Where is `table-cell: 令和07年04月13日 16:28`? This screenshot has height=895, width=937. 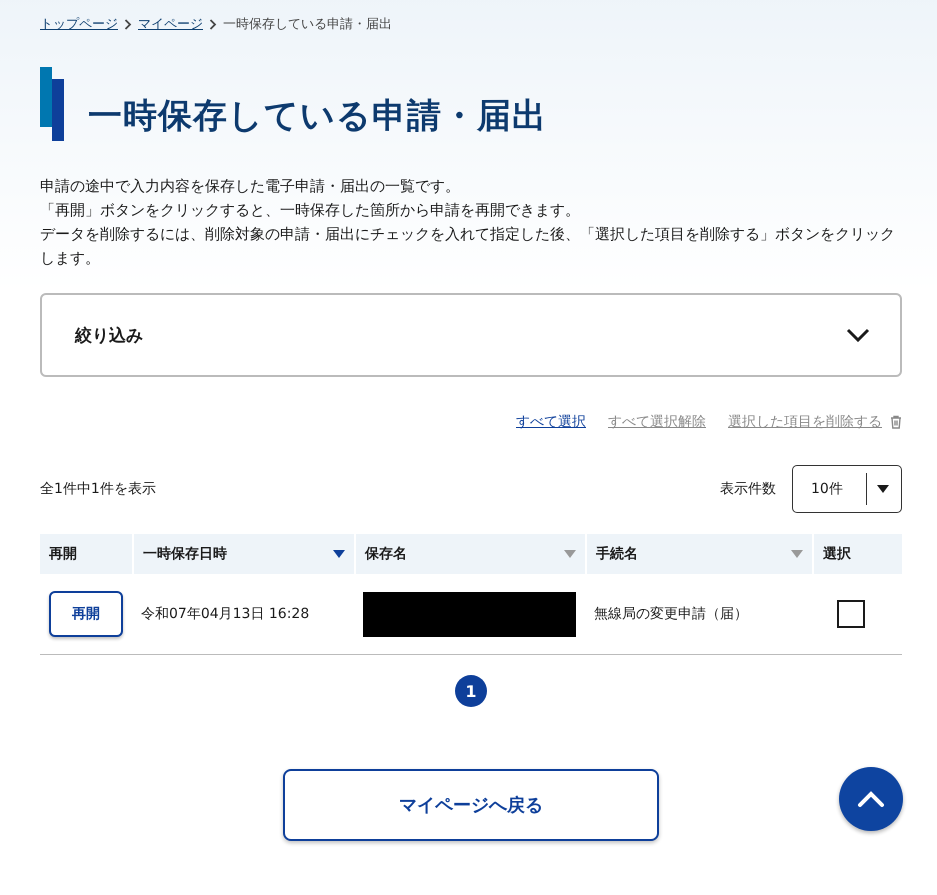
table-cell: 令和07年04月13日 16:28 is located at coordinates (225, 614).